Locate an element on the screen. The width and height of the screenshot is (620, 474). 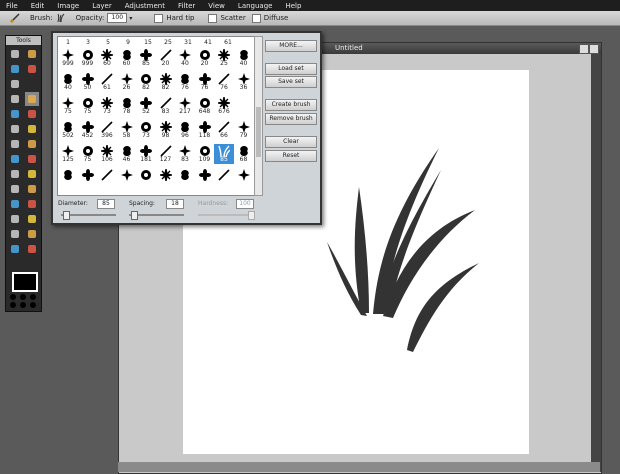
hand-icon is located at coordinates (32, 204).